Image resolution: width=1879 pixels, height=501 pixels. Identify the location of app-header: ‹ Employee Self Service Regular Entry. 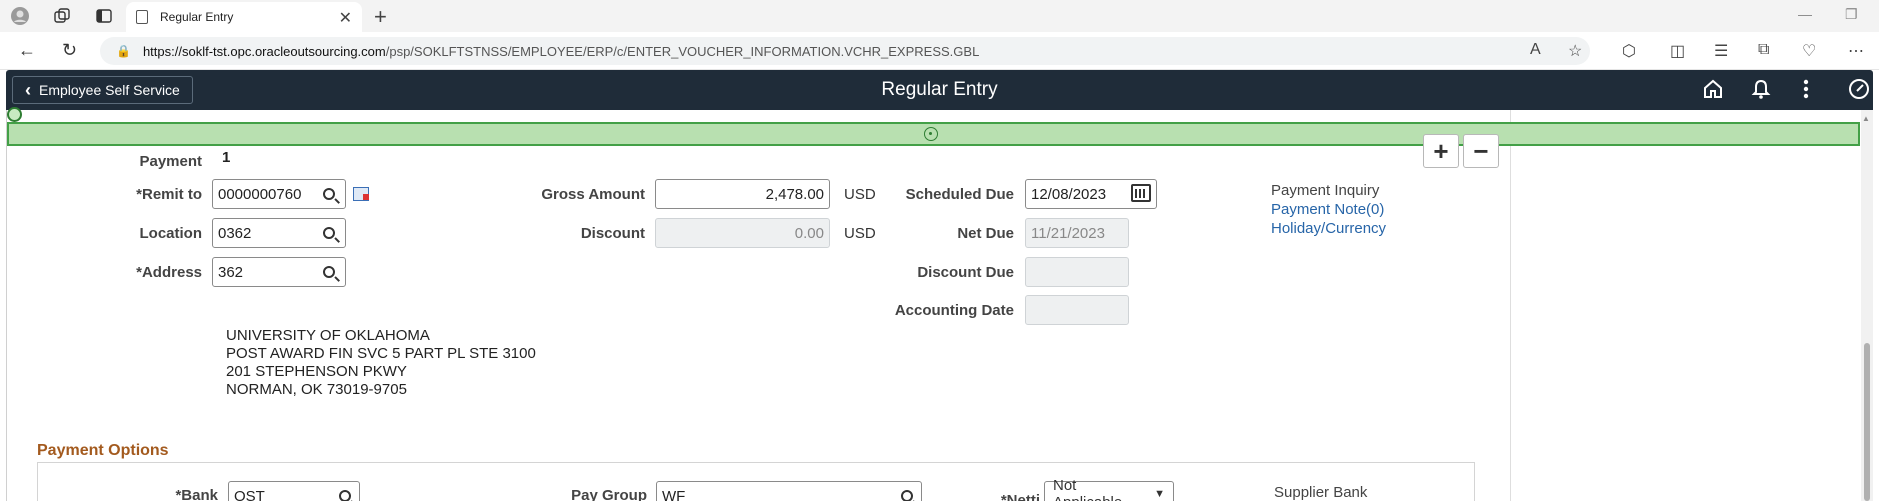
(939, 90).